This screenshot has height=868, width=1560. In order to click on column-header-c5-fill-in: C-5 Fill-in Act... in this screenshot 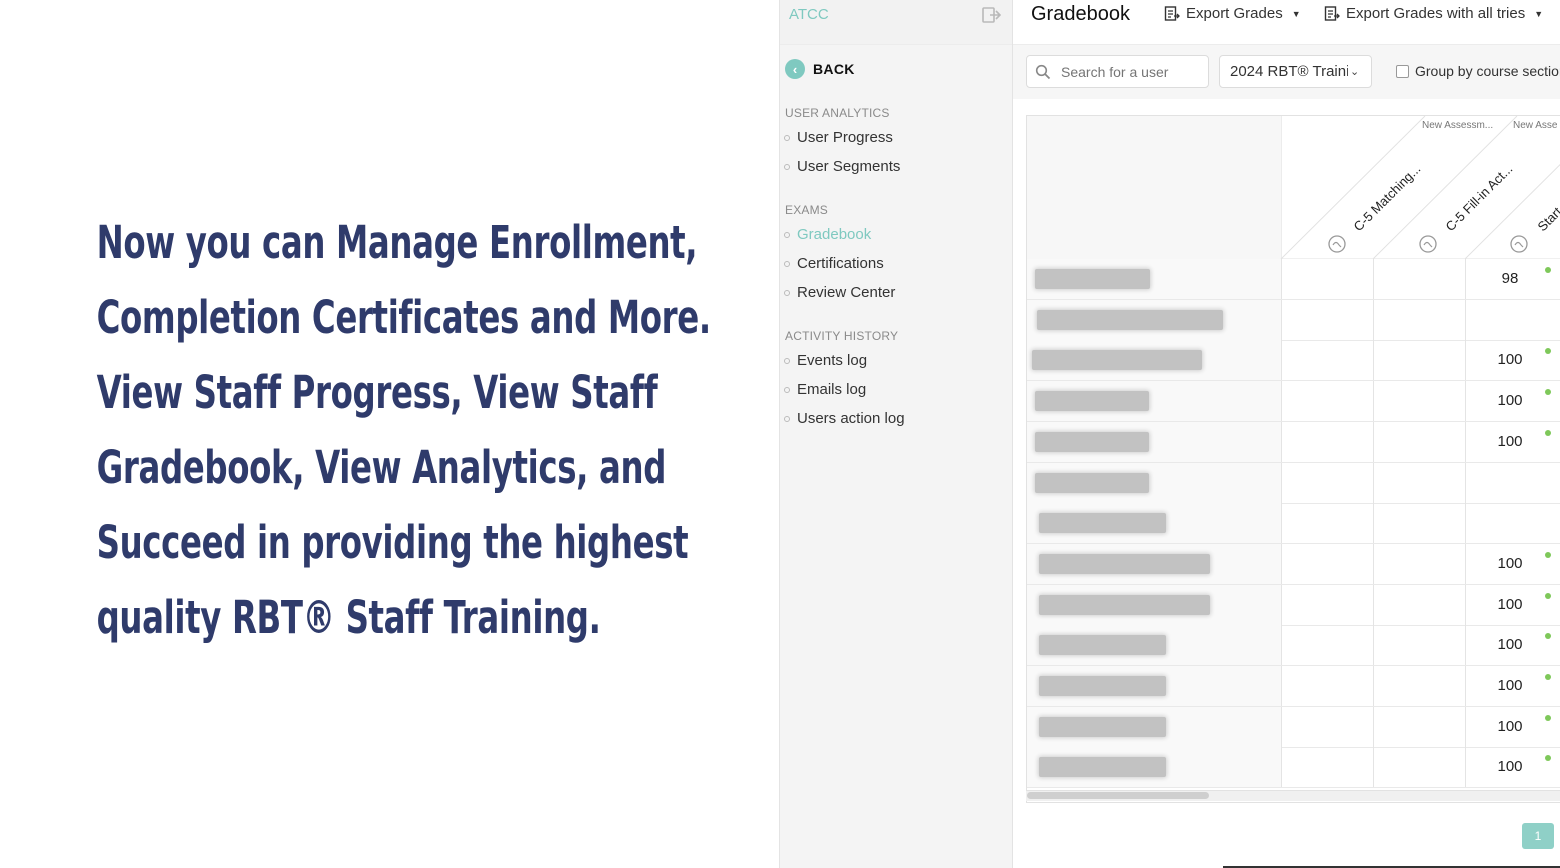, I will do `click(1479, 197)`.